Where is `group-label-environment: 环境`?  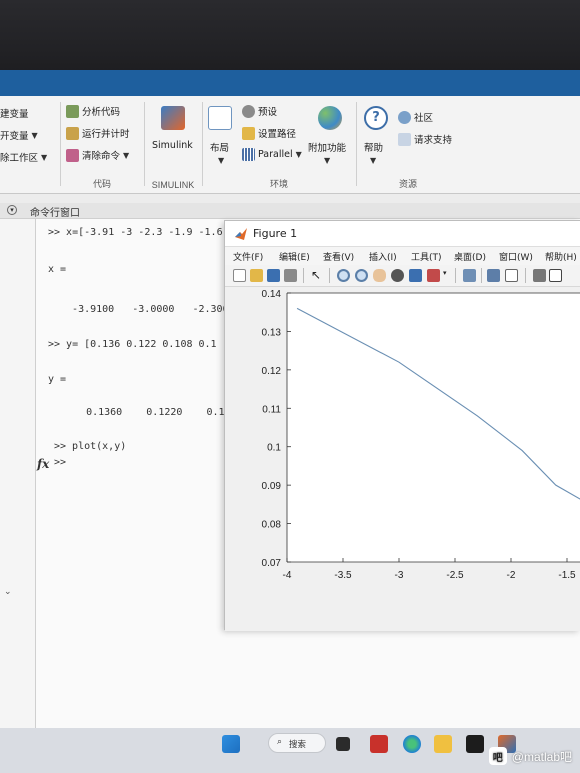 group-label-environment: 环境 is located at coordinates (278, 184).